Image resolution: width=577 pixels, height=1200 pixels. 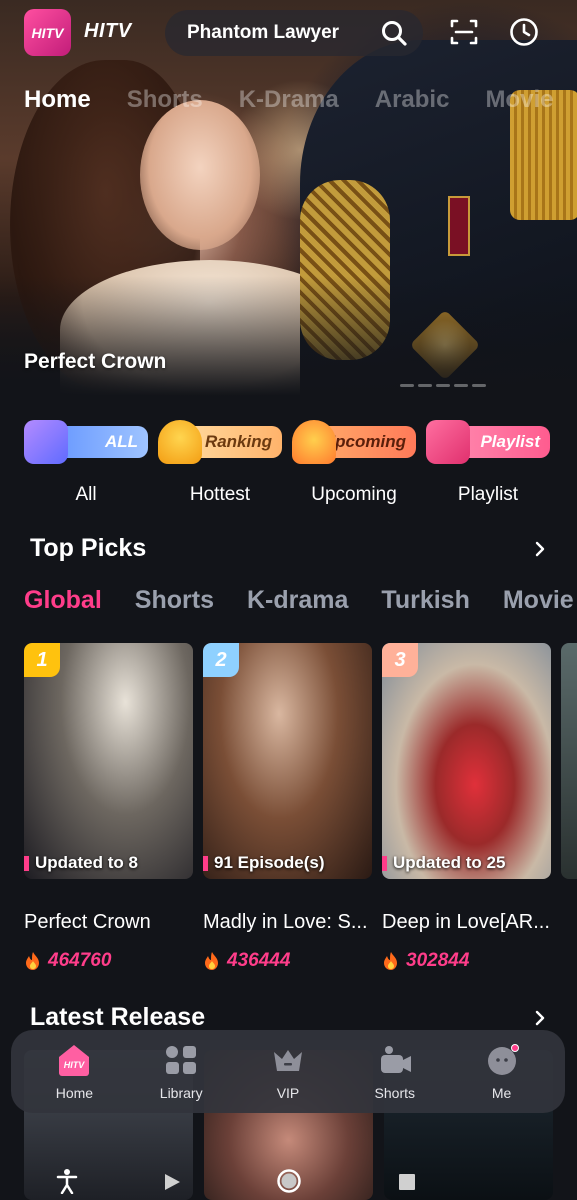 I want to click on search-icon, so click(x=394, y=33).